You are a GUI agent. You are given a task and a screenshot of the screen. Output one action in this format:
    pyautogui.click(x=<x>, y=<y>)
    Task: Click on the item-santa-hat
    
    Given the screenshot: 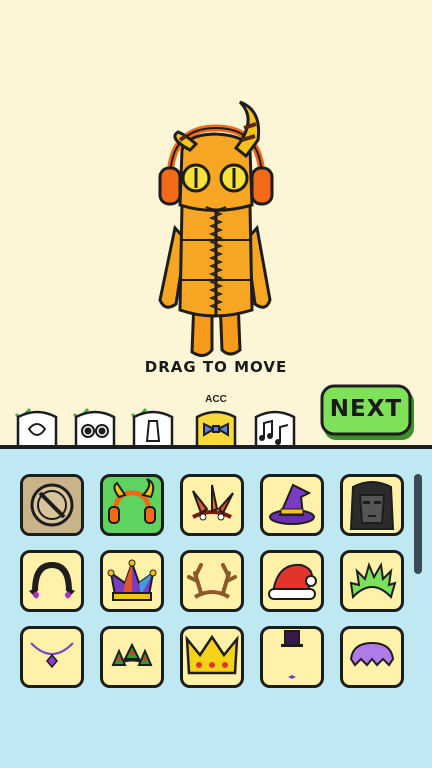 What is the action you would take?
    pyautogui.click(x=292, y=581)
    